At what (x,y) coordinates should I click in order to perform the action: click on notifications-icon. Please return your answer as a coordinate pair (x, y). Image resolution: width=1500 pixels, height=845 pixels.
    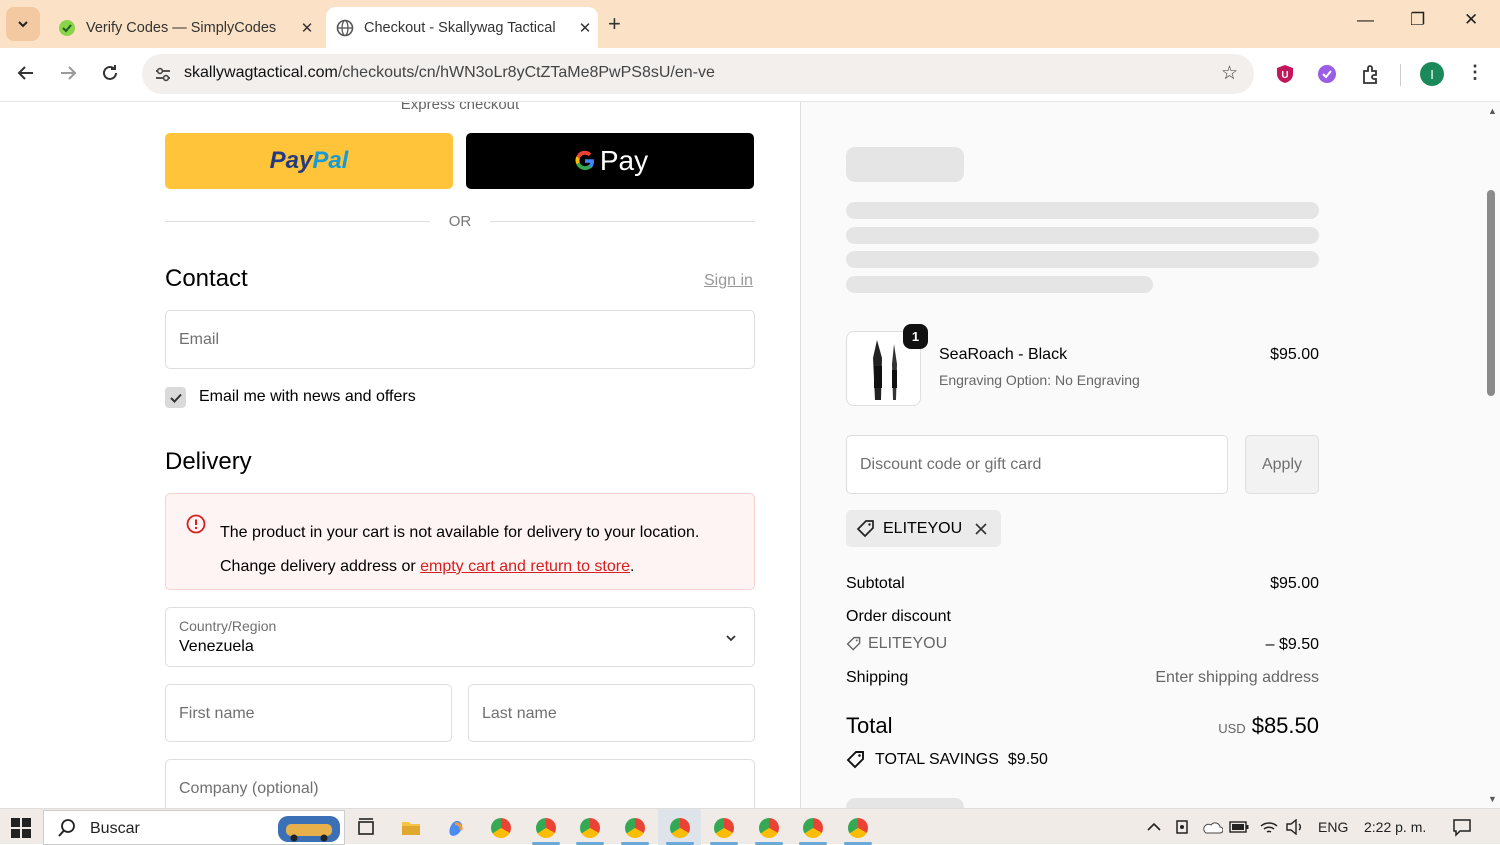
    Looking at the image, I should click on (1462, 827).